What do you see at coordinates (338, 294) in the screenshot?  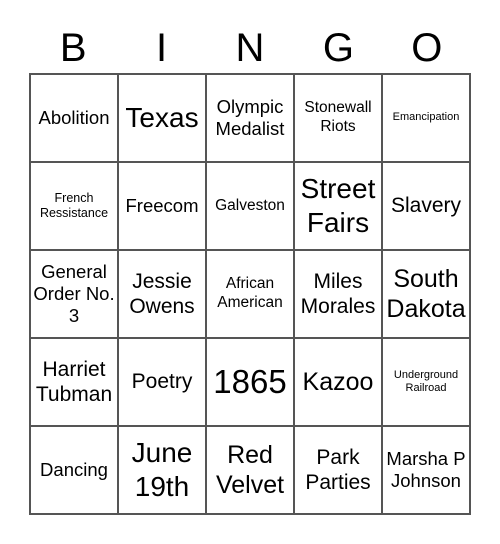 I see `bingo-cell: Miles Morales` at bounding box center [338, 294].